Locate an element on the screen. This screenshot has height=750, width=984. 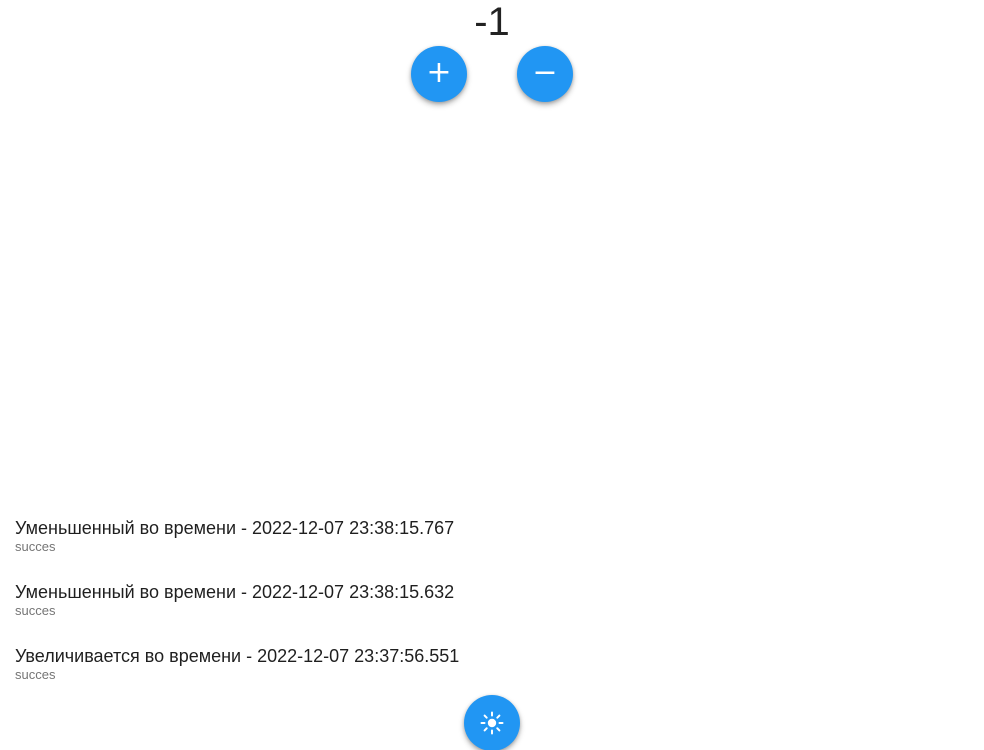
theme-toggle-button is located at coordinates (492, 722).